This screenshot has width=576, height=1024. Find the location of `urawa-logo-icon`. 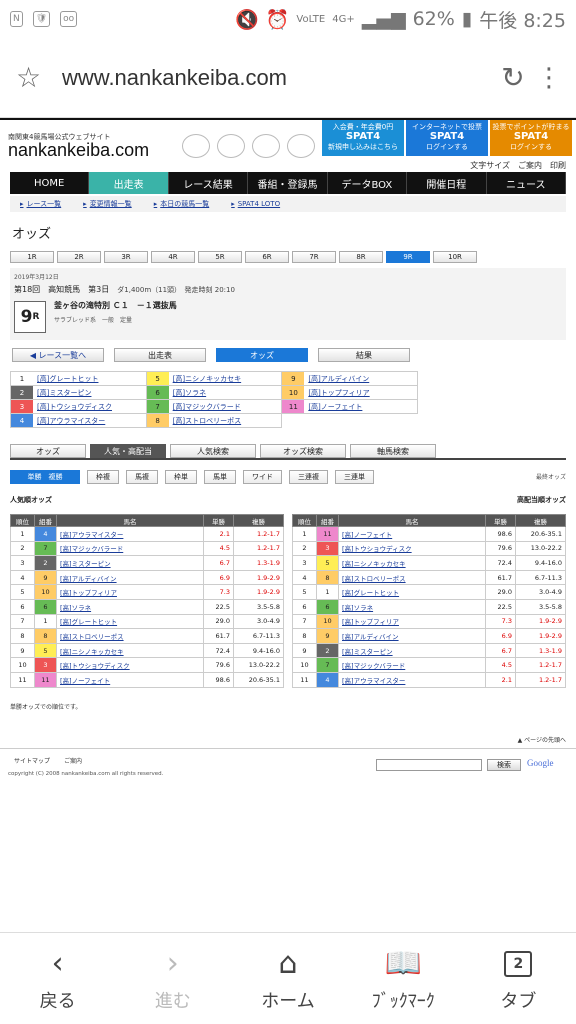

urawa-logo-icon is located at coordinates (301, 146).